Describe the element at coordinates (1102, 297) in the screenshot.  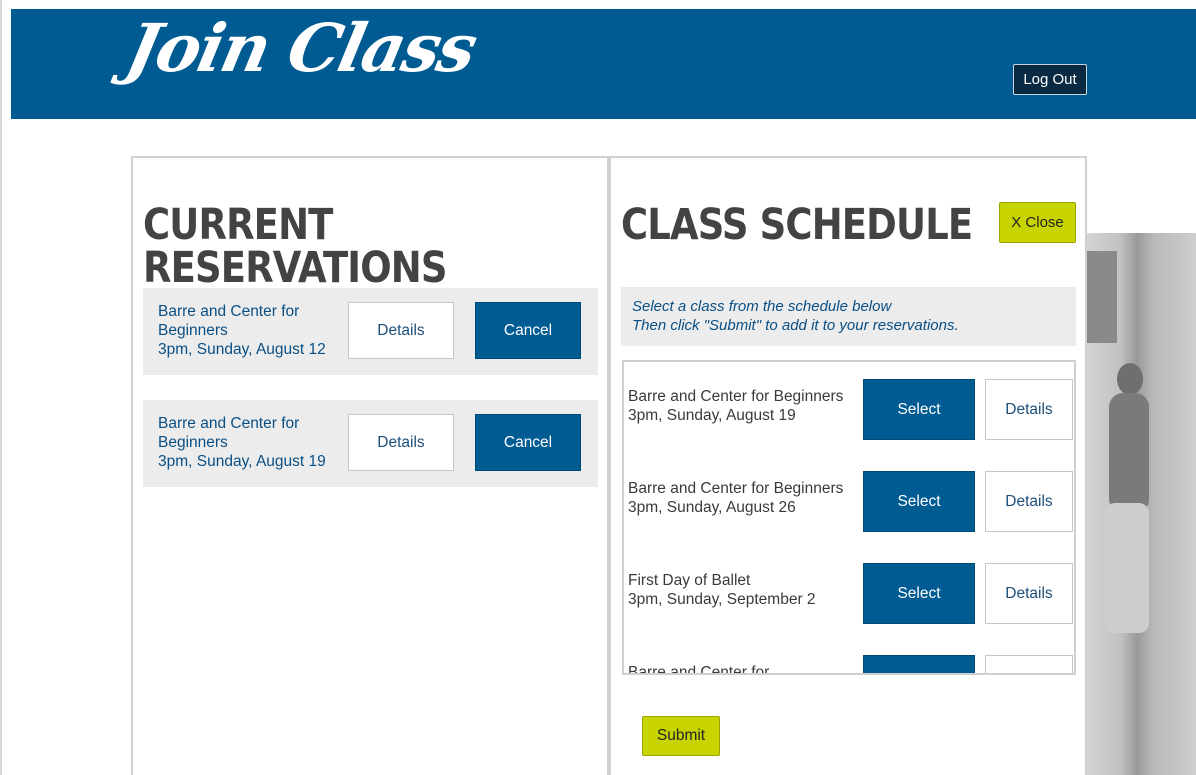
I see `photo-wall-frame` at that location.